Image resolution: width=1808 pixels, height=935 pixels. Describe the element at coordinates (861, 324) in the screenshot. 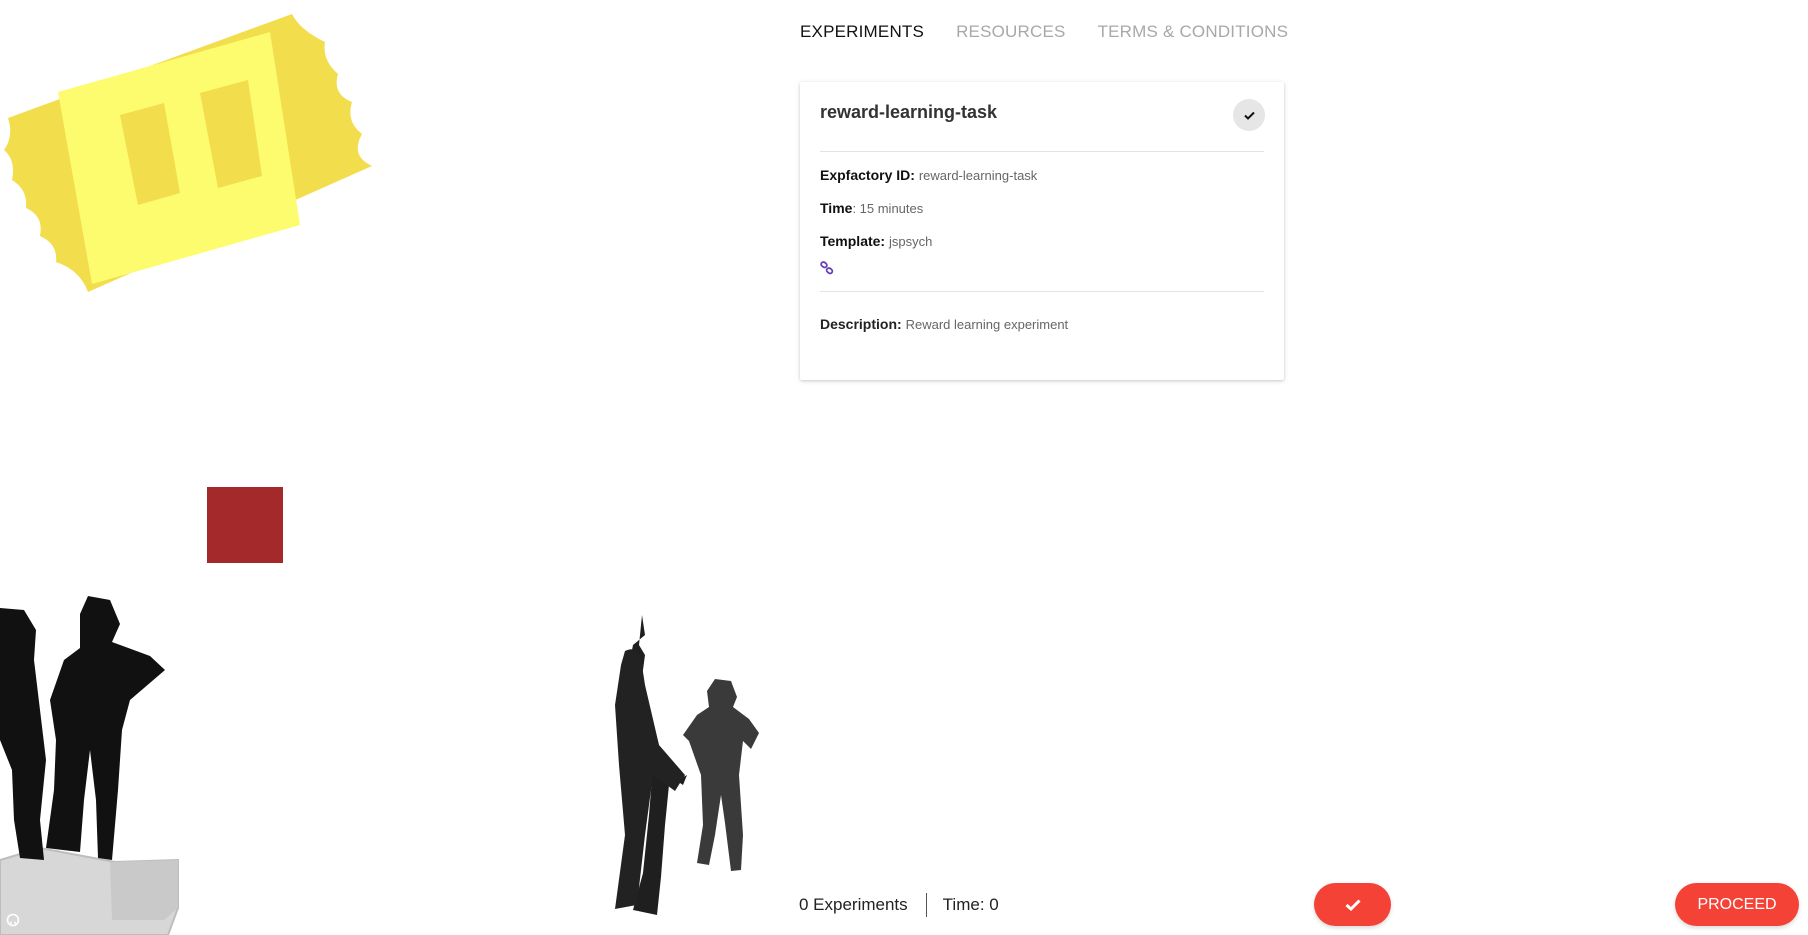

I see `description-label: Description:` at that location.